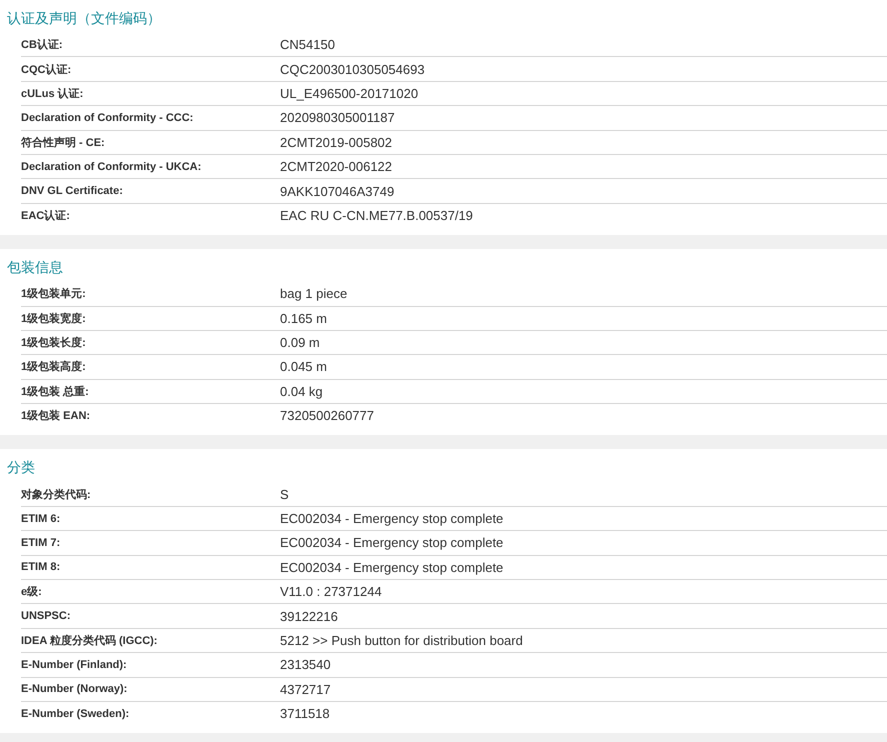  What do you see at coordinates (32, 592) in the screenshot?
I see `field-label: e级:` at bounding box center [32, 592].